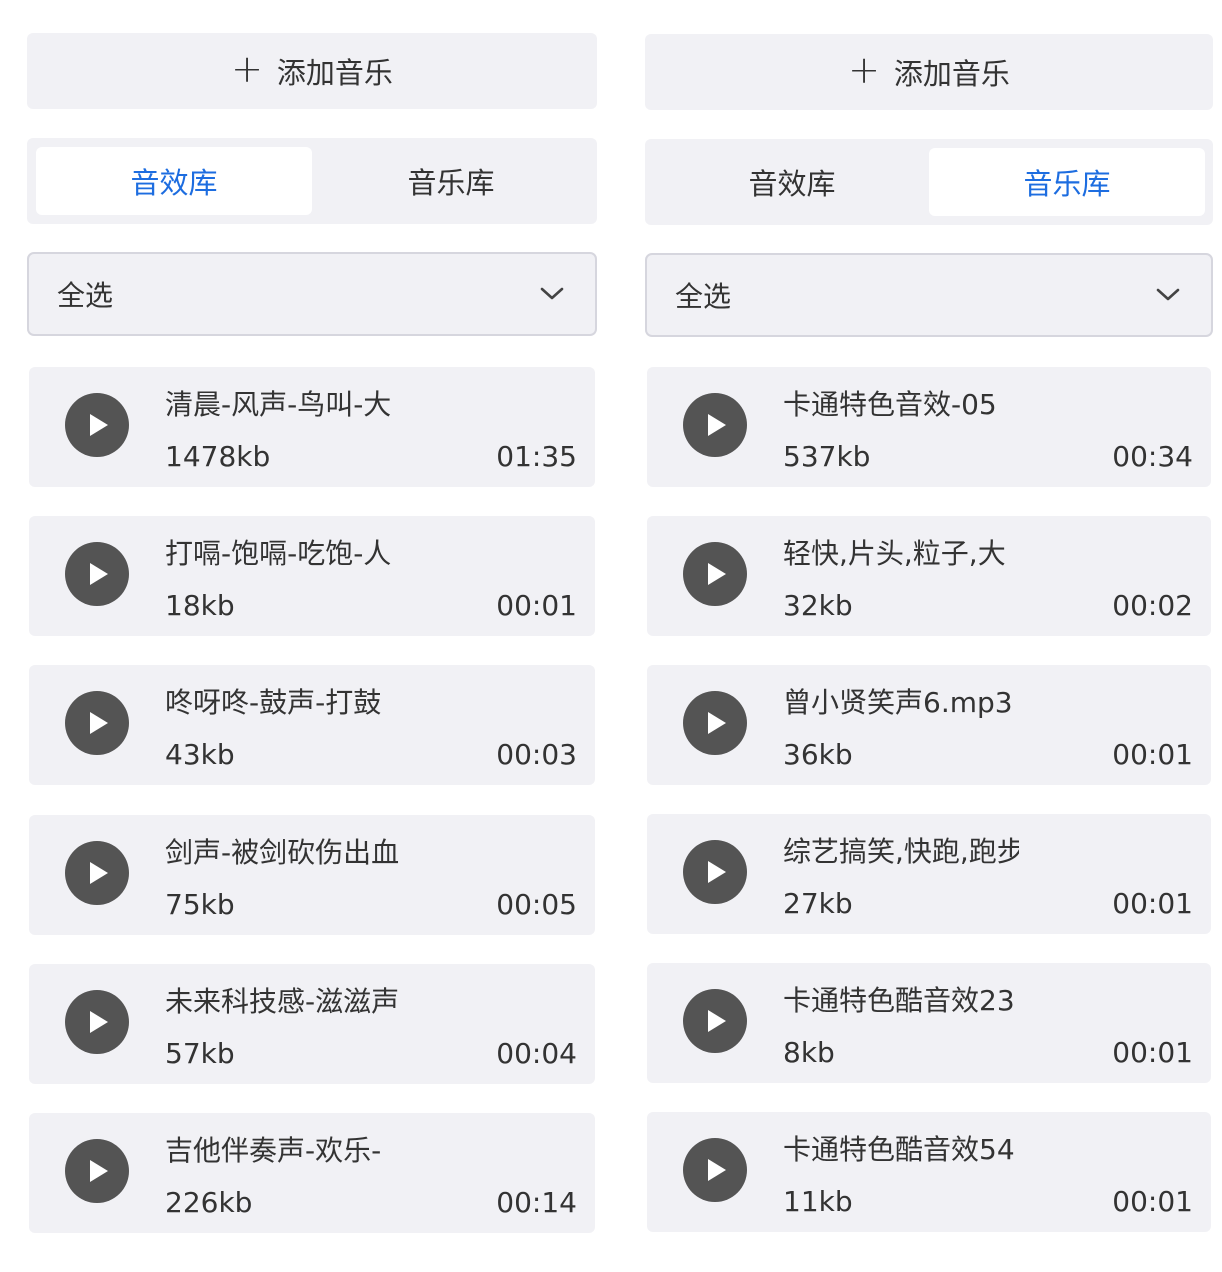  What do you see at coordinates (209, 1202) in the screenshot?
I see `item-size: 226kb` at bounding box center [209, 1202].